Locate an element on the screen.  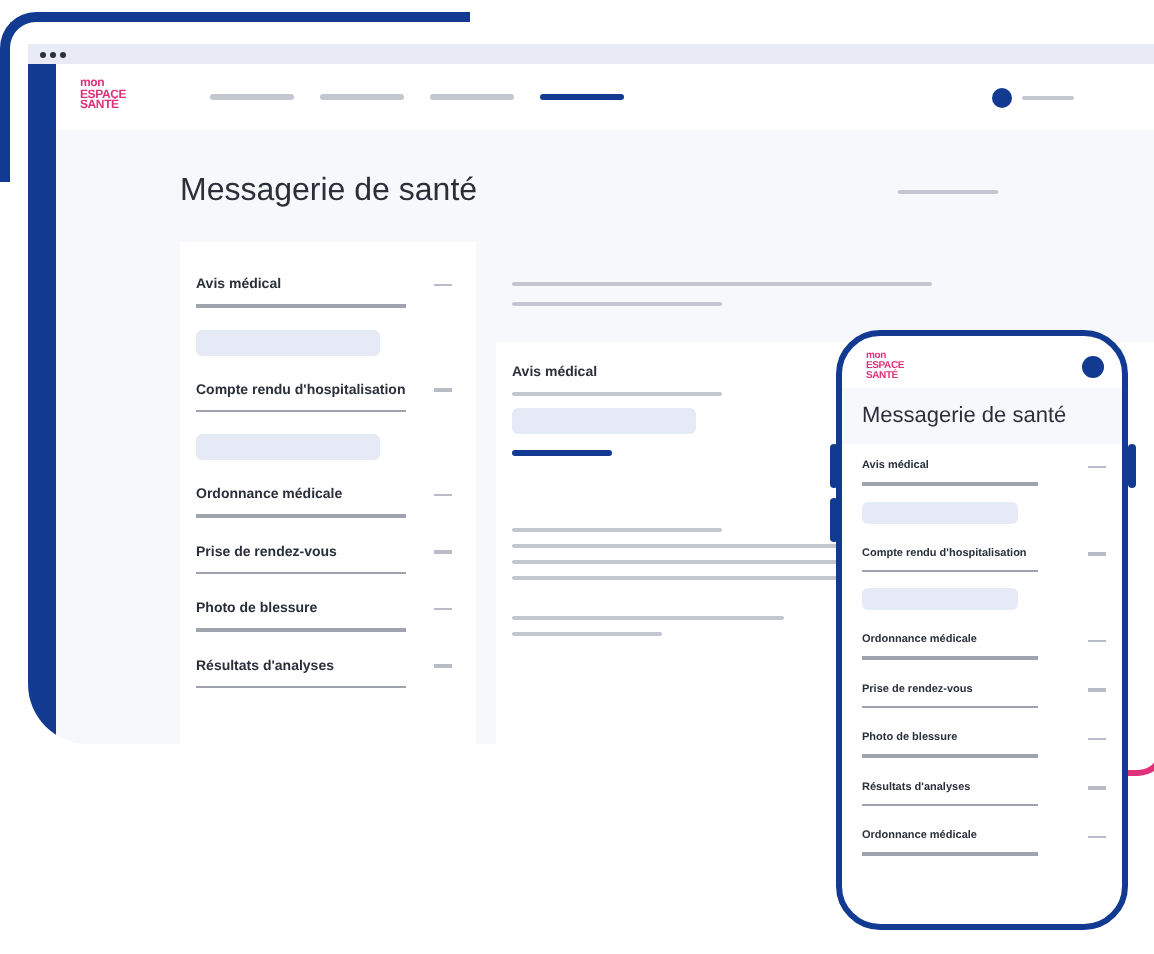
page-title: Messagerie de santé is located at coordinates (329, 192).